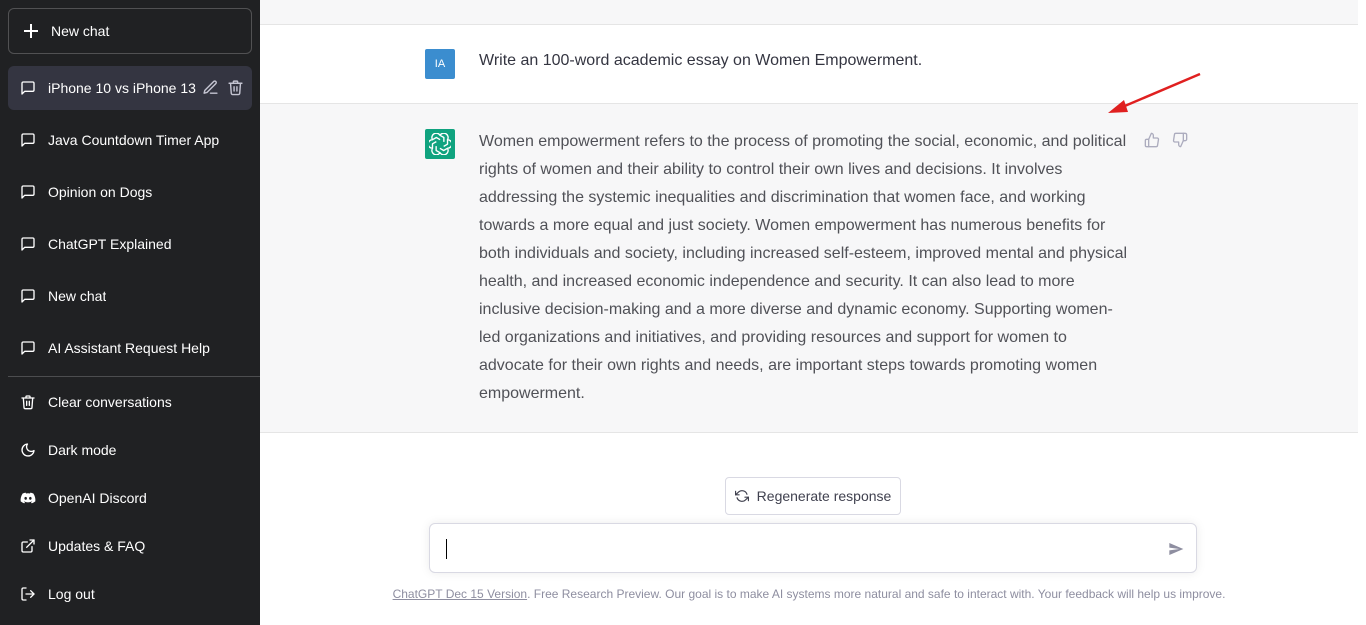 The height and width of the screenshot is (625, 1366). I want to click on menu-item-label: Clear conversations, so click(110, 402).